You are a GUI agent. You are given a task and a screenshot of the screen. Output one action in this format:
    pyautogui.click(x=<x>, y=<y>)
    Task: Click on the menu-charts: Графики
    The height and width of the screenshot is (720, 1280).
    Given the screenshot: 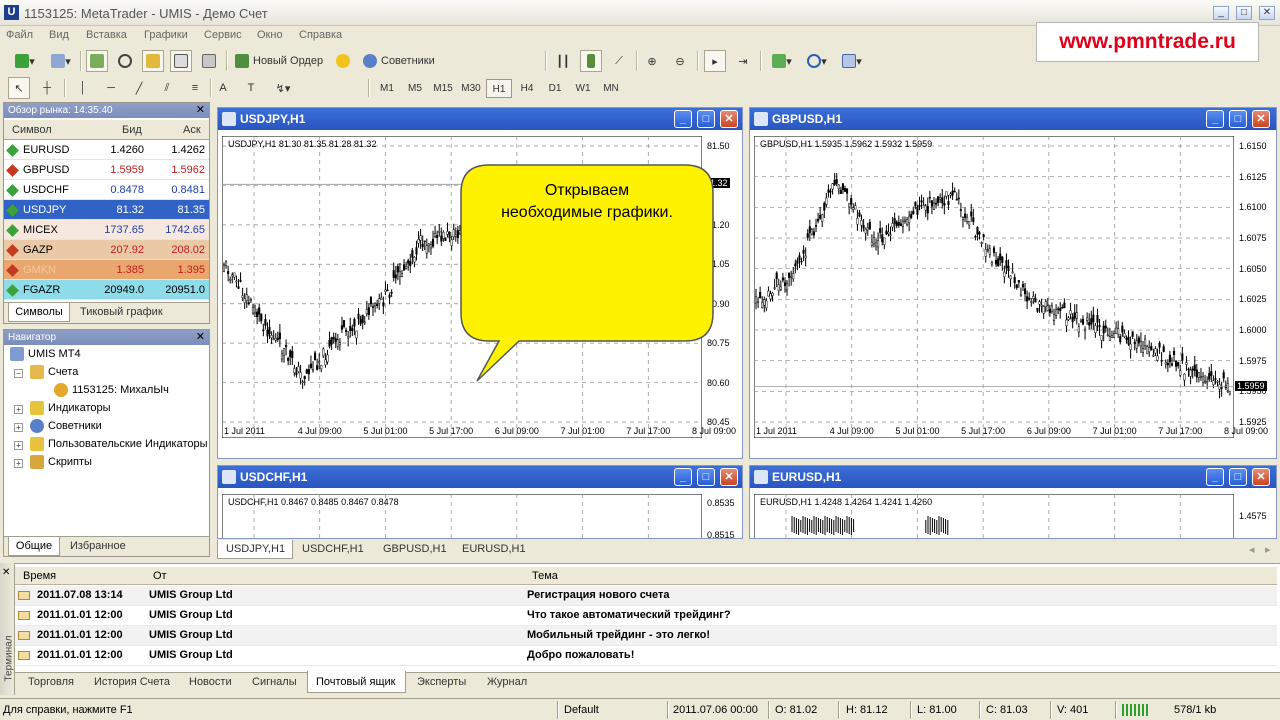 What is the action you would take?
    pyautogui.click(x=166, y=35)
    